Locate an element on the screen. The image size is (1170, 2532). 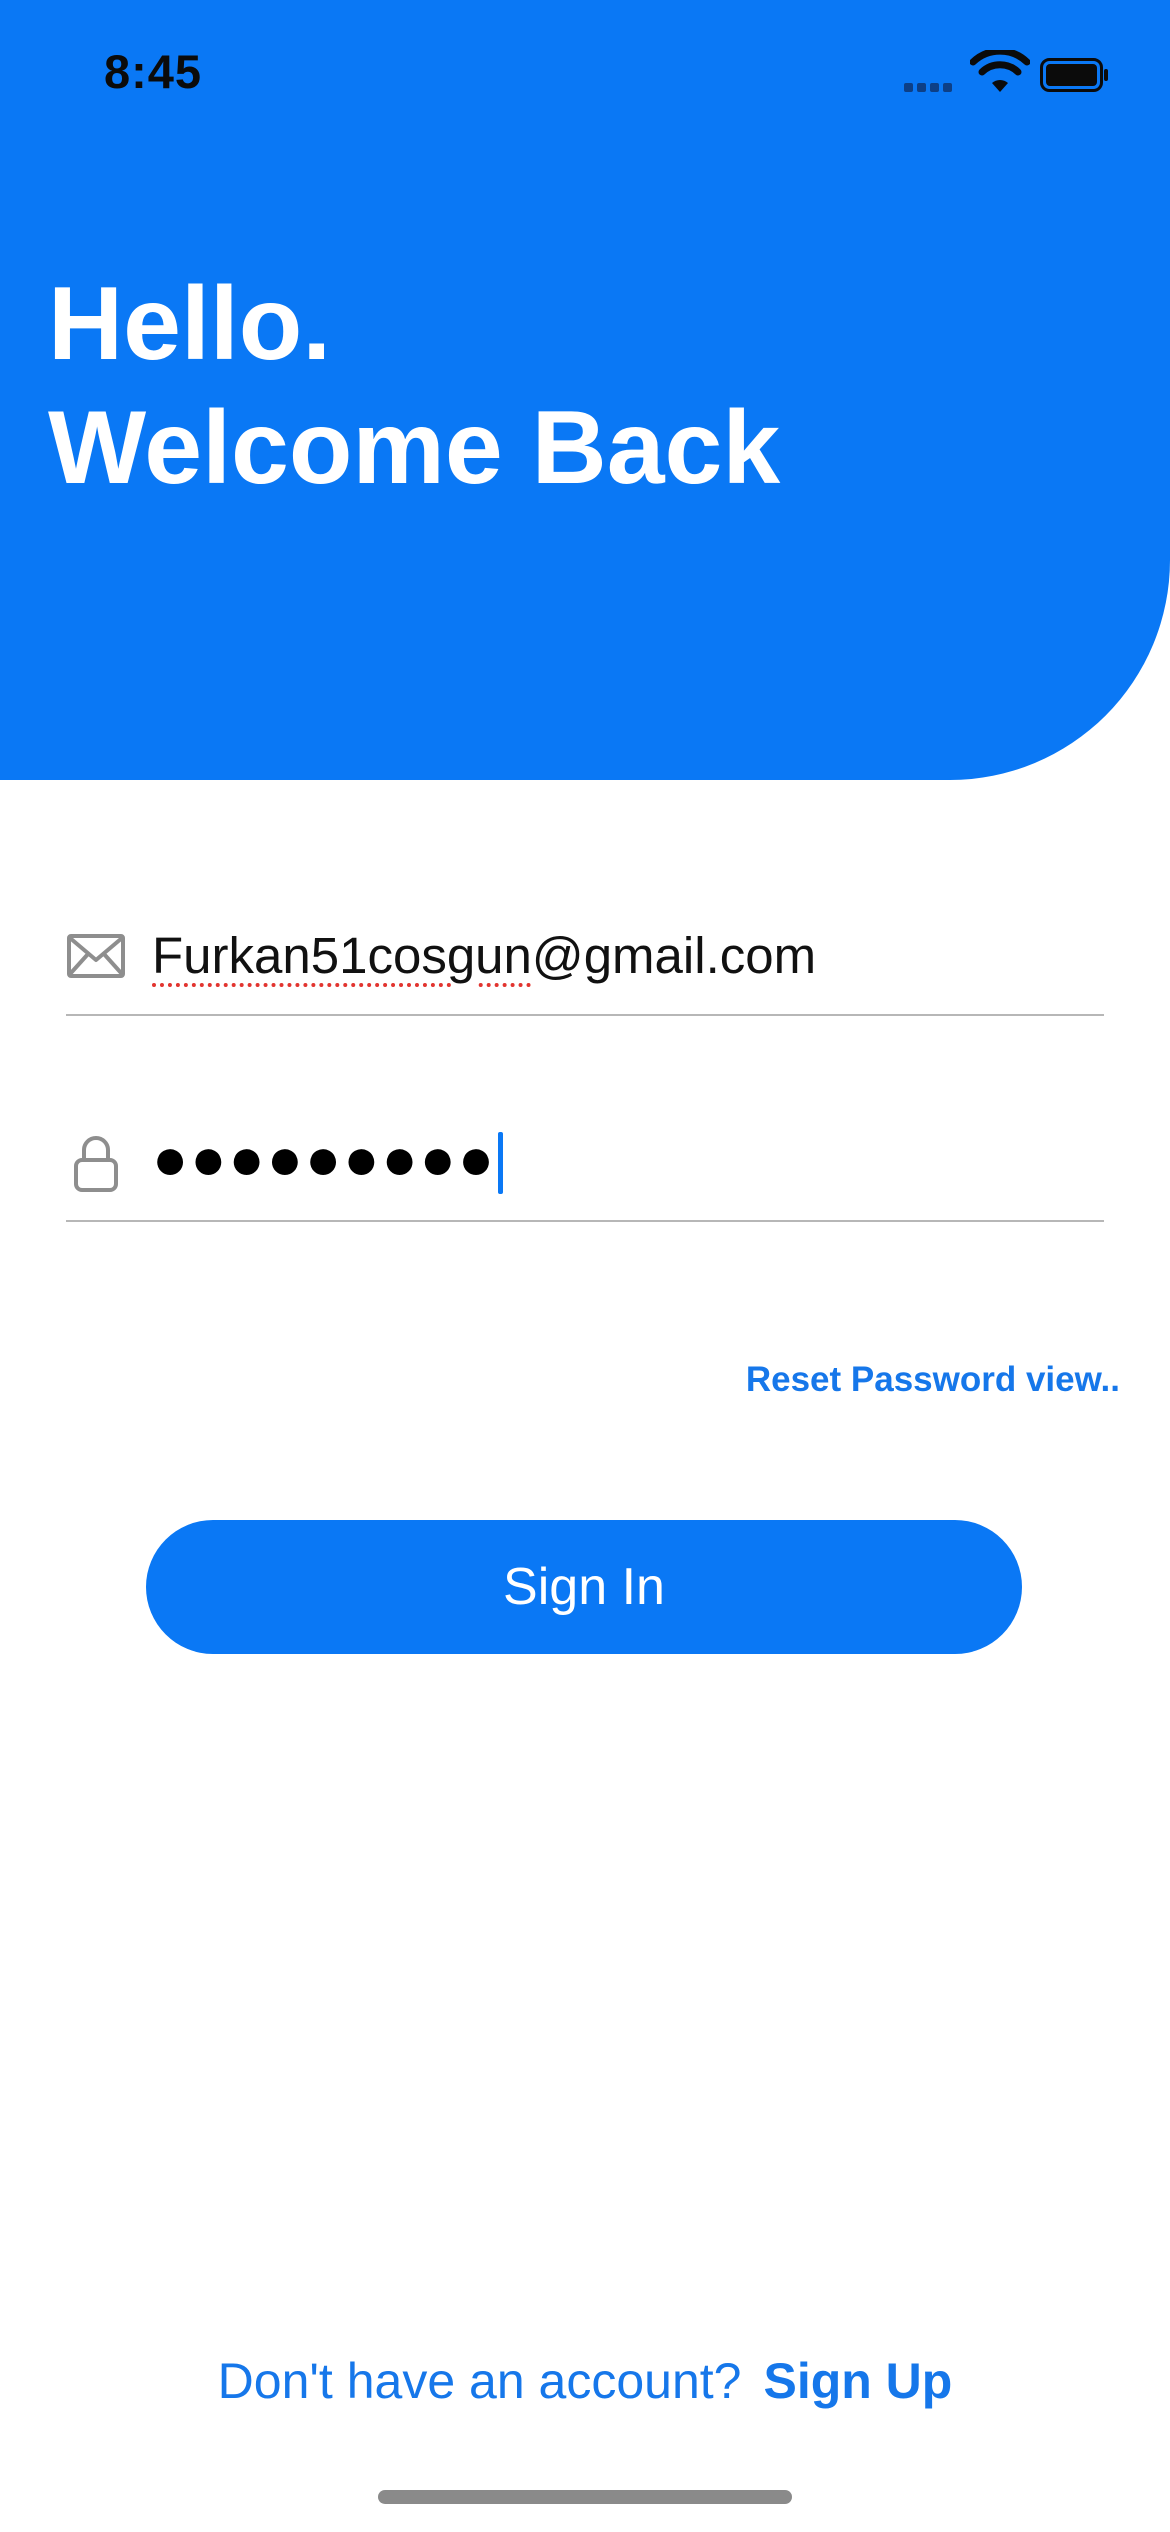
home-indicator is located at coordinates (585, 2497).